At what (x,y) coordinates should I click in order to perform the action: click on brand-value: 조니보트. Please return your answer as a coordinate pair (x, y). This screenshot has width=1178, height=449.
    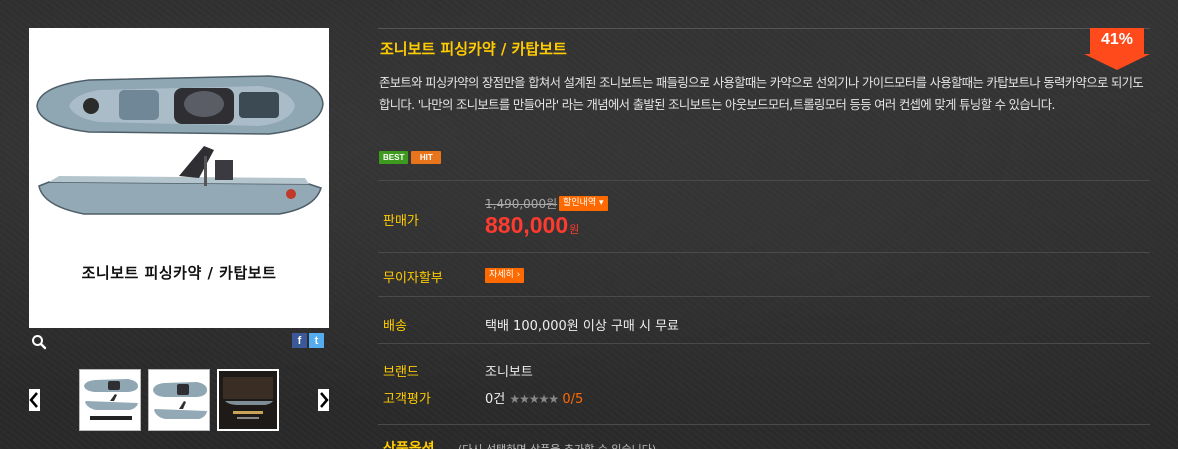
    Looking at the image, I should click on (509, 372).